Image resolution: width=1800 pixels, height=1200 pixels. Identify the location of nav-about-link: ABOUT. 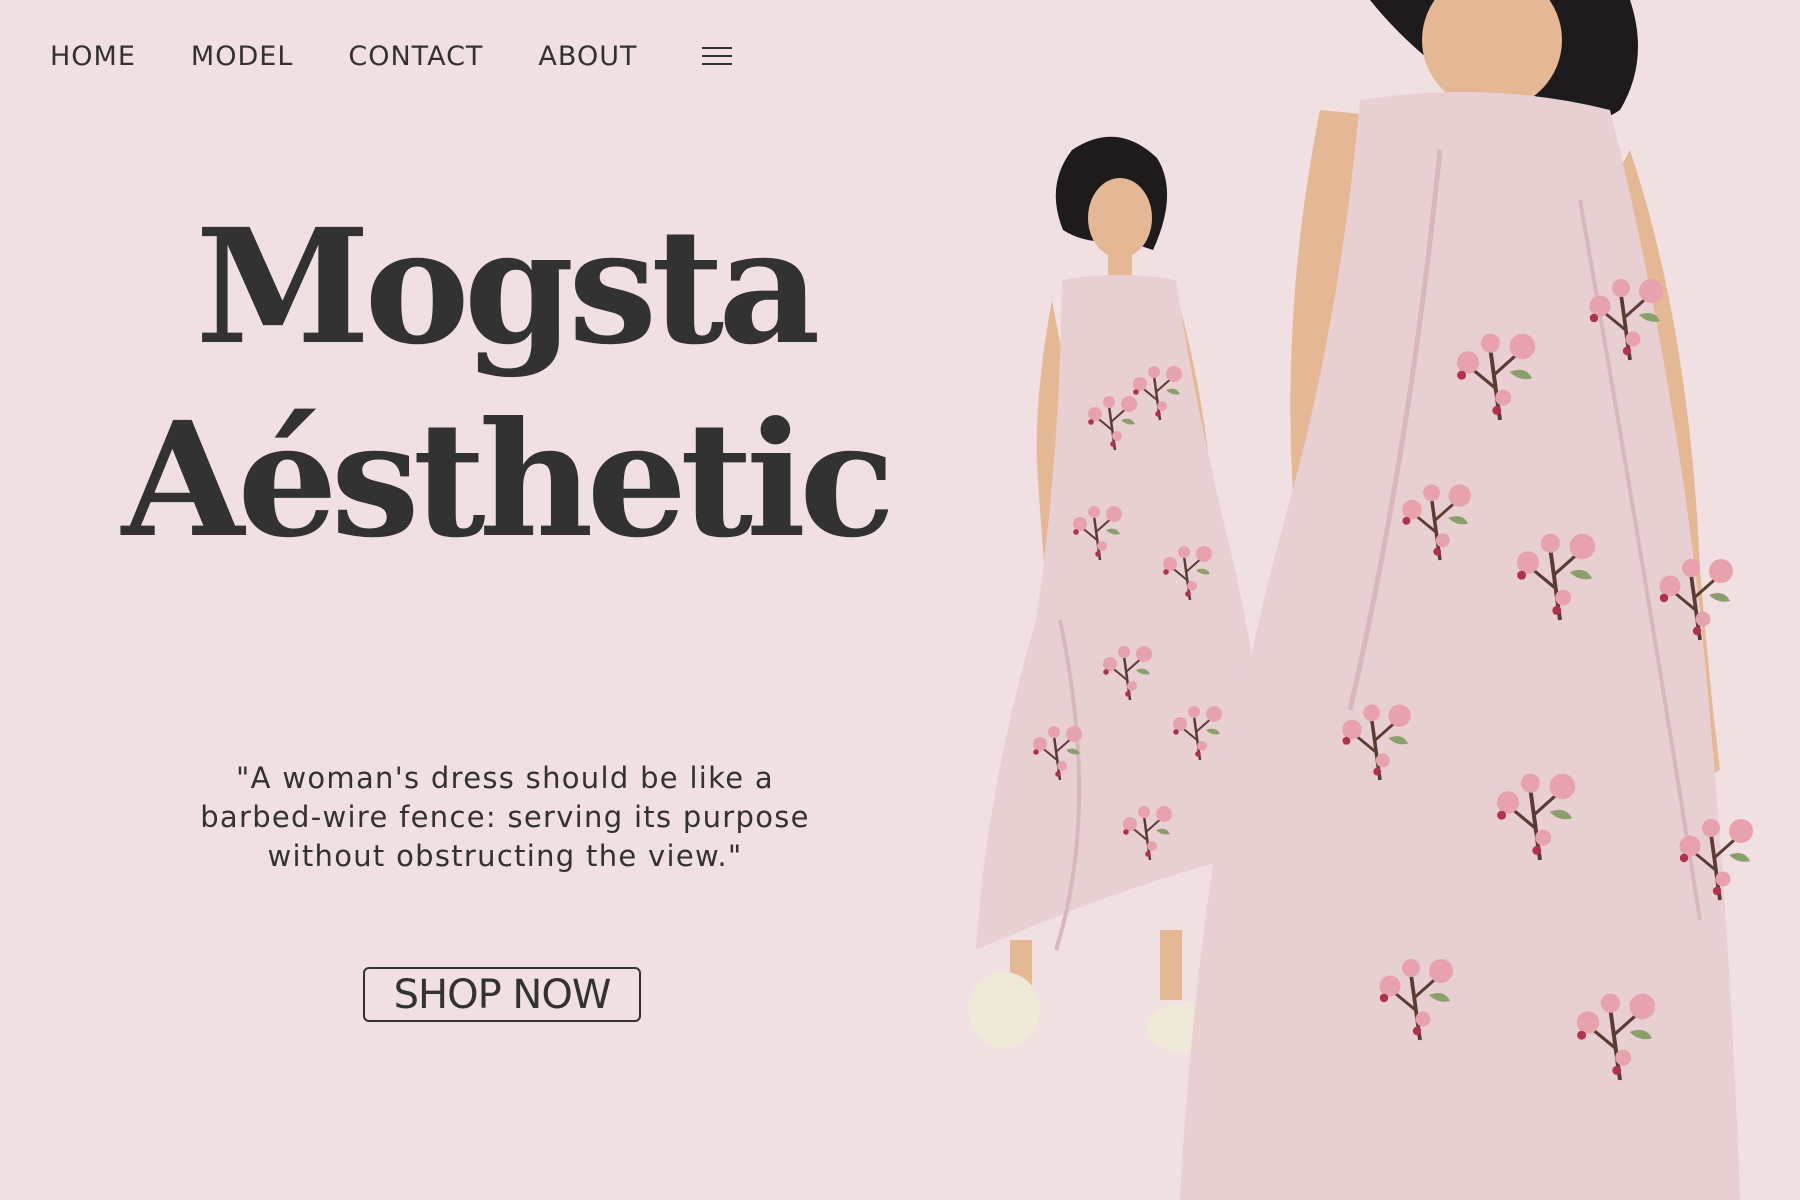
(587, 56).